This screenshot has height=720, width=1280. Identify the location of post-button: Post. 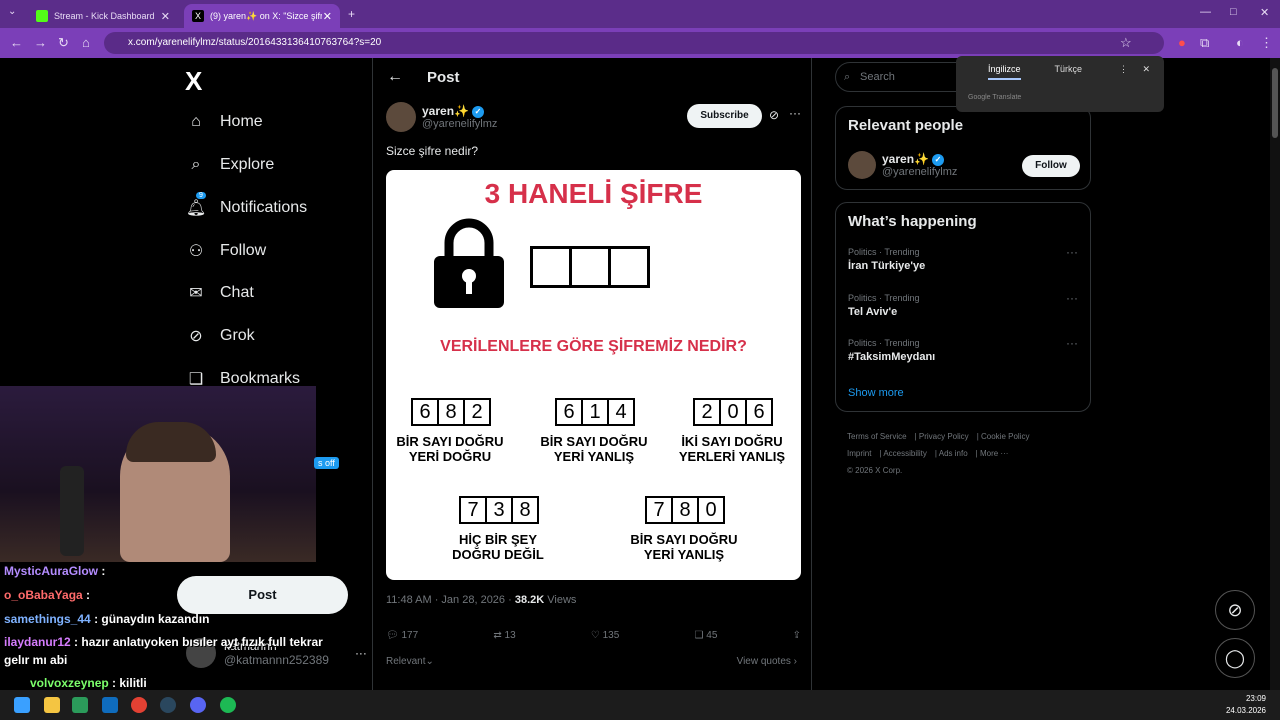
(262, 595).